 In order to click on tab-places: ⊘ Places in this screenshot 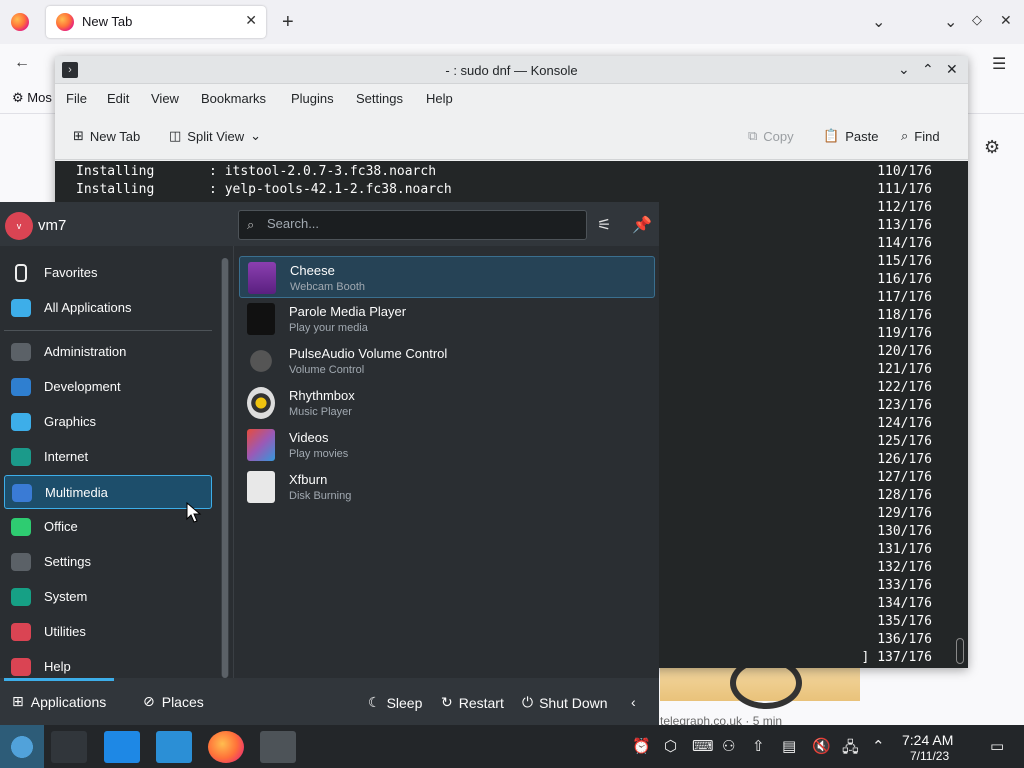, I will do `click(173, 701)`.